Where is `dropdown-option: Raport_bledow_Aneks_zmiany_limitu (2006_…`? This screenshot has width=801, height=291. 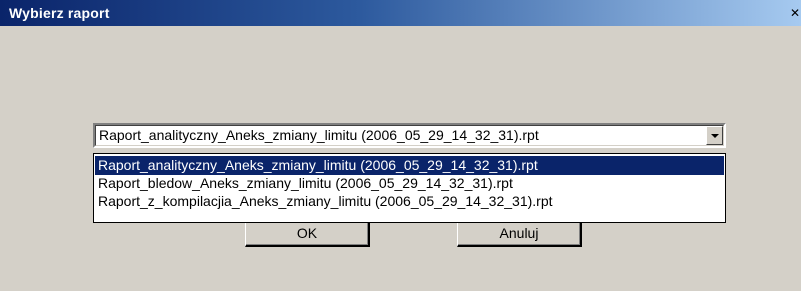 dropdown-option: Raport_bledow_Aneks_zmiany_limitu (2006_… is located at coordinates (409, 183).